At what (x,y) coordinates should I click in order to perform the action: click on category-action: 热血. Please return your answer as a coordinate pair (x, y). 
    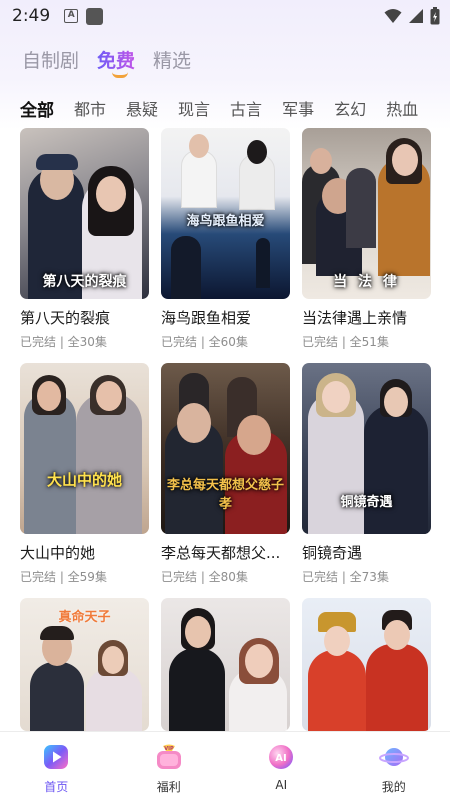
    Looking at the image, I should click on (402, 108).